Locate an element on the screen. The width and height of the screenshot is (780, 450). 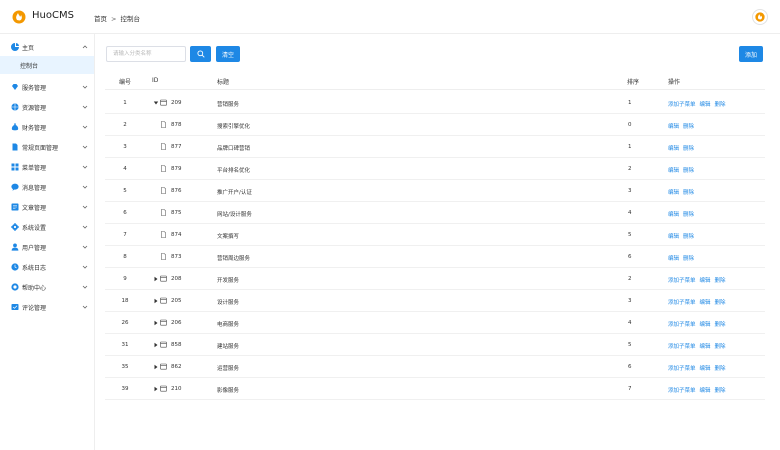
table-row: 9 208 开发服务 2 添加子菜单 编辑 删除 is located at coordinates (435, 279).